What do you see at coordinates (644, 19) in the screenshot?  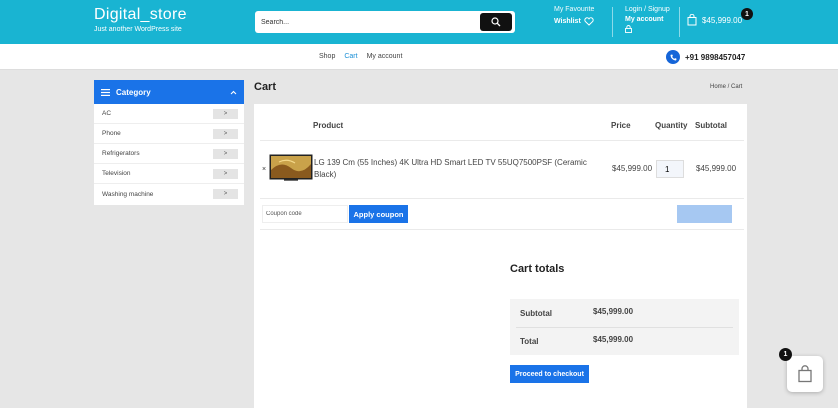 I see `account-label: My account` at bounding box center [644, 19].